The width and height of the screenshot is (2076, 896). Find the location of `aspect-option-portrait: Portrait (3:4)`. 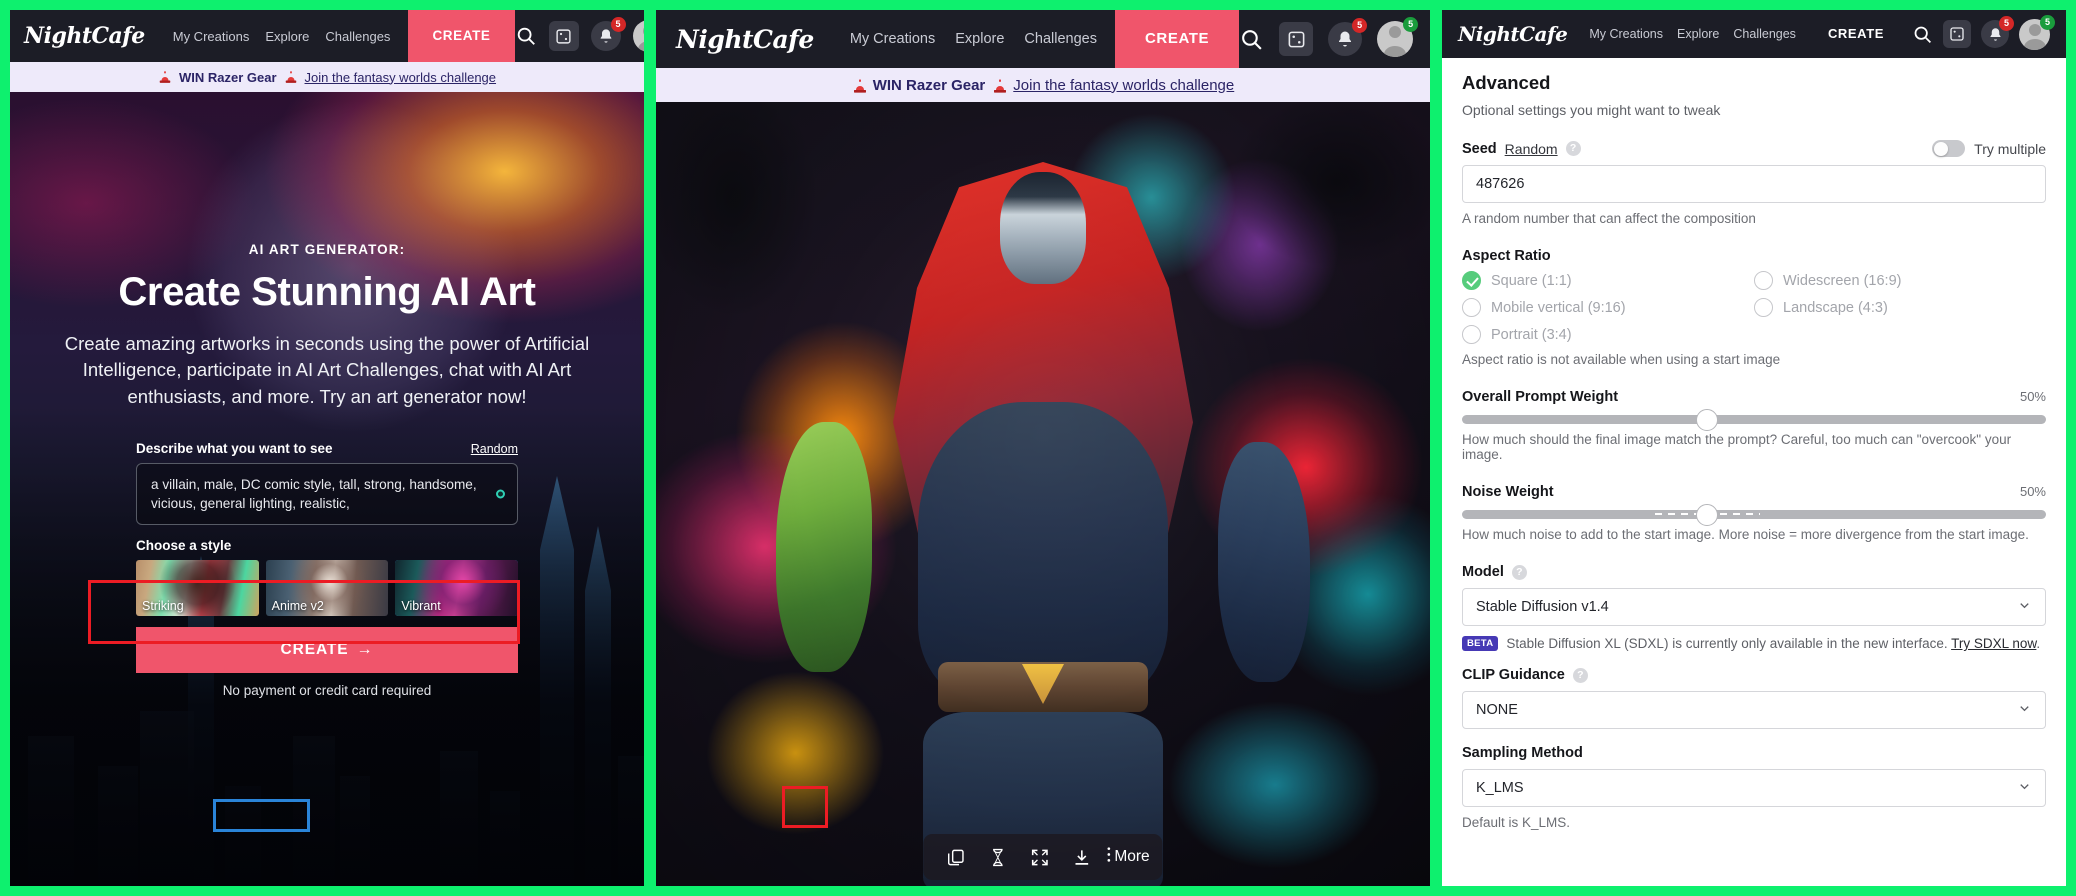

aspect-option-portrait: Portrait (3:4) is located at coordinates (1608, 334).